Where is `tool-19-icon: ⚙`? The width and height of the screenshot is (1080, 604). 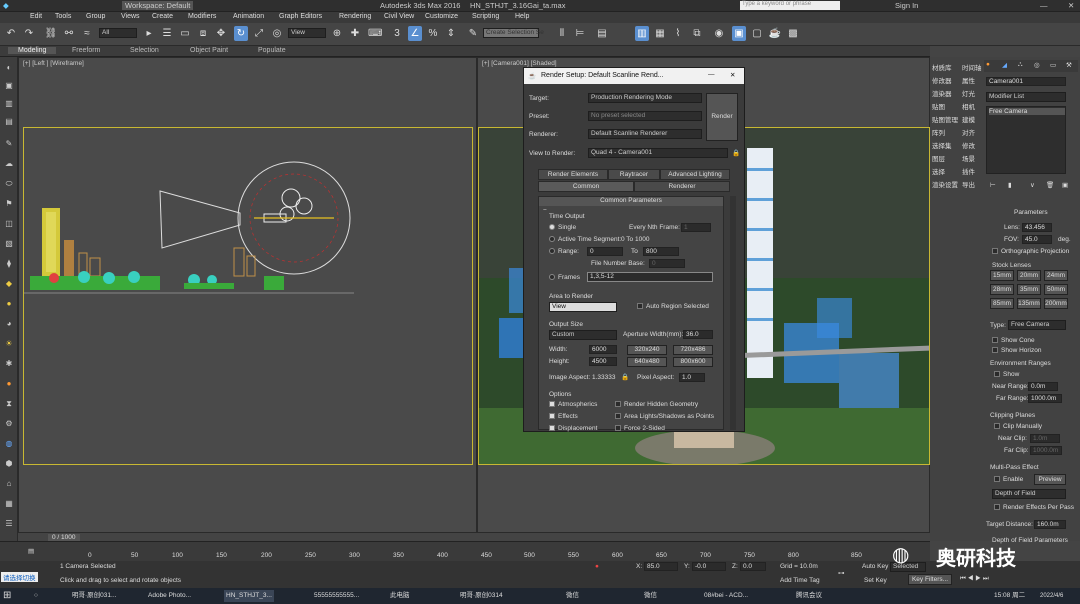 tool-19-icon: ⚙ is located at coordinates (9, 424).